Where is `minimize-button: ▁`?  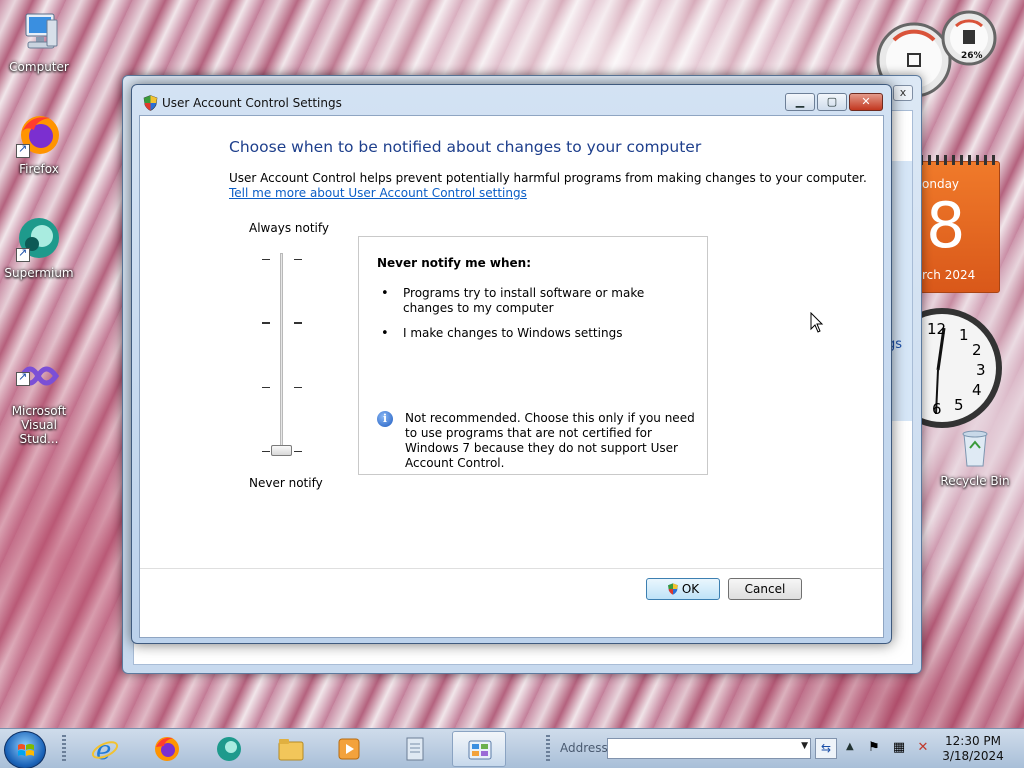 minimize-button: ▁ is located at coordinates (800, 102).